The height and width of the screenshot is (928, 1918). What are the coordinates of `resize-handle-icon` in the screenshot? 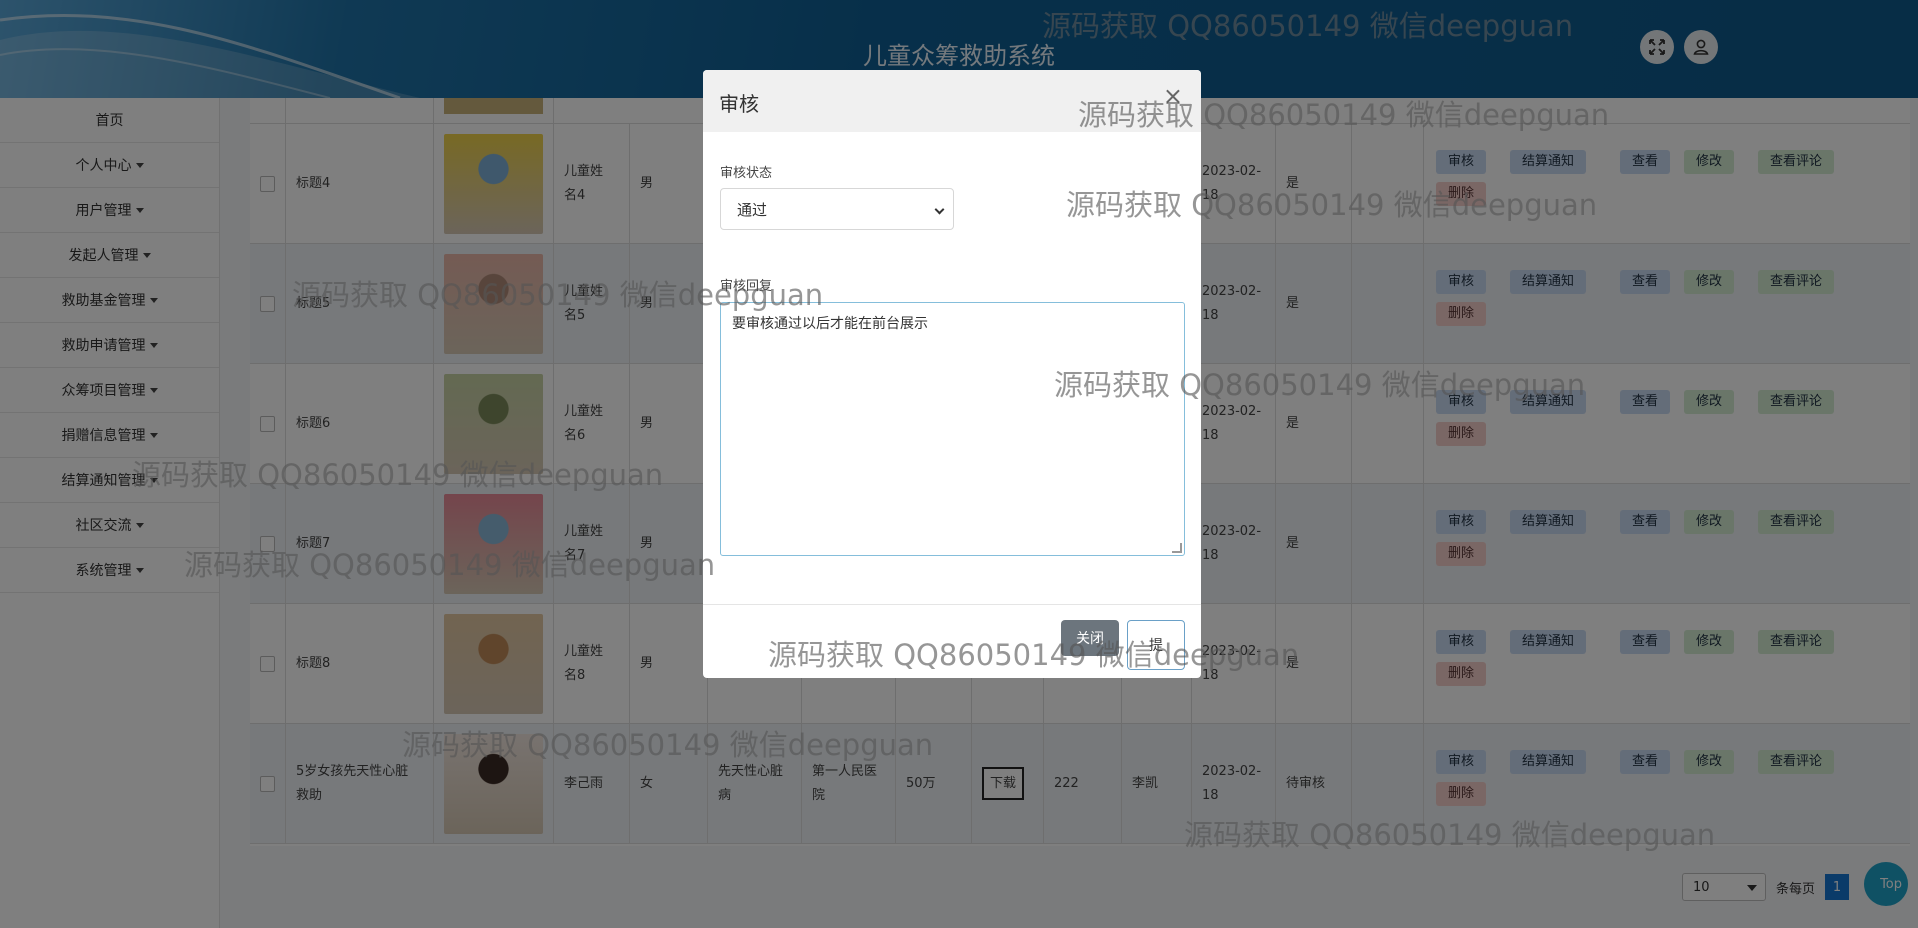 It's located at (1177, 548).